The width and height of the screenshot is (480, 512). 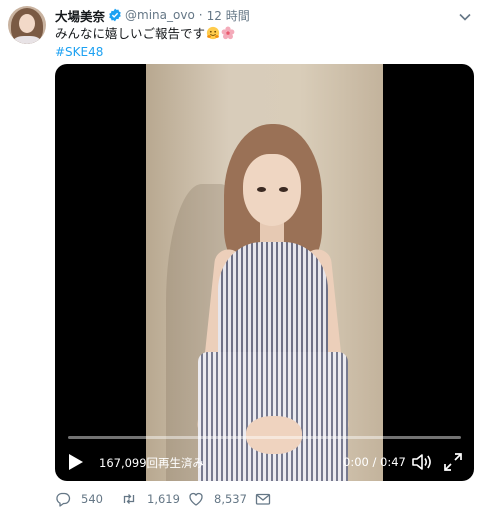 I want to click on like-count: 8,537, so click(x=230, y=499).